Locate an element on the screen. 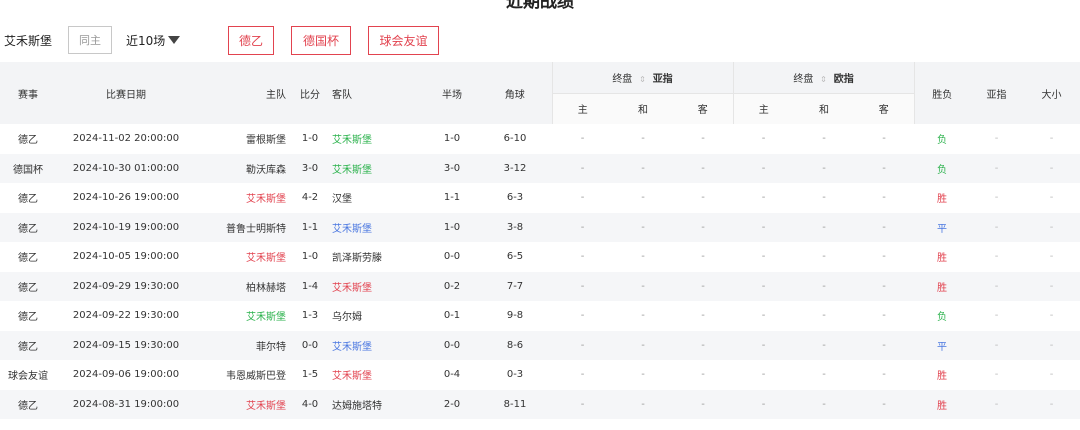 Image resolution: width=1080 pixels, height=430 pixels. cell-away-team: 达姆施塔特 is located at coordinates (377, 404).